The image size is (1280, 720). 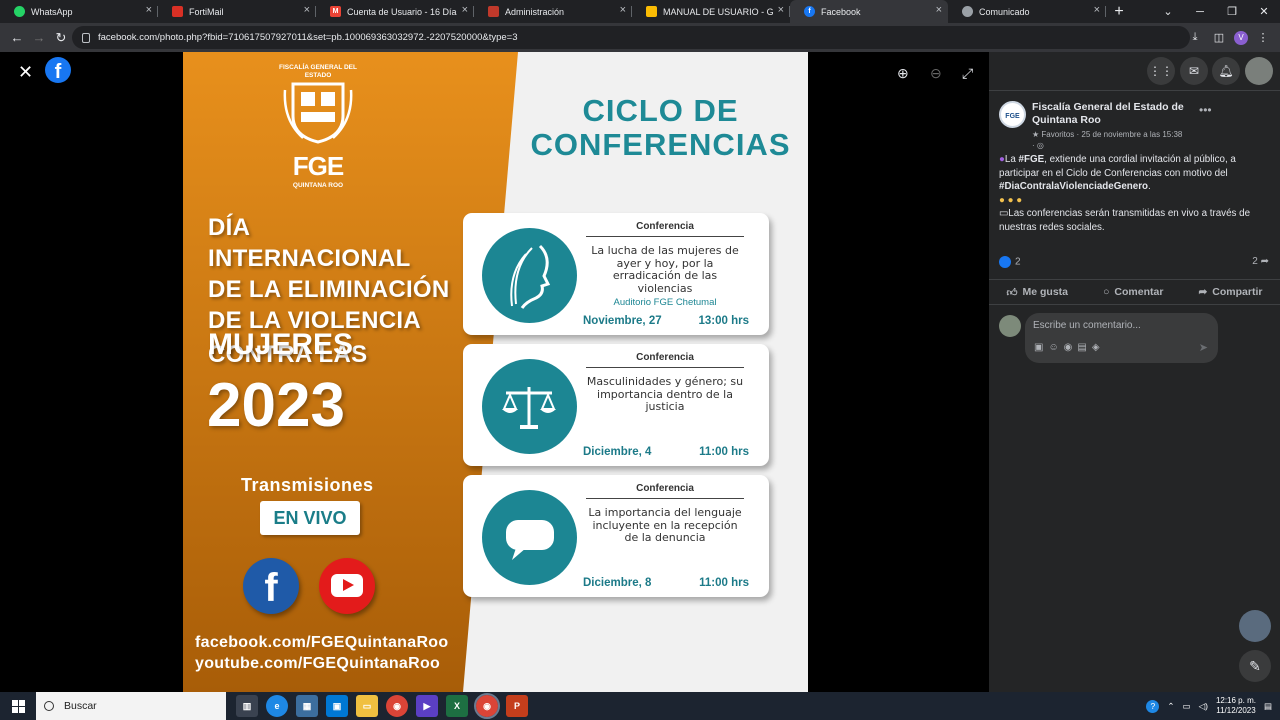 What do you see at coordinates (1170, 706) in the screenshot?
I see `chevron-up-icon: ⌃` at bounding box center [1170, 706].